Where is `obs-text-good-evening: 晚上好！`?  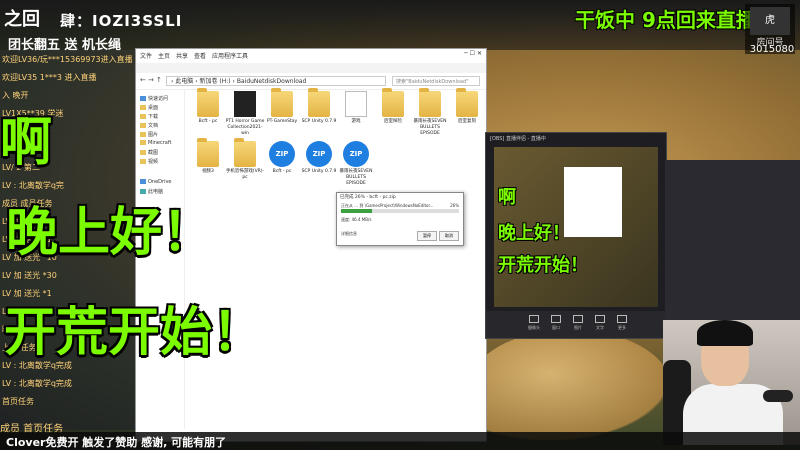
obs-text-good-evening: 晚上好！ is located at coordinates (534, 233).